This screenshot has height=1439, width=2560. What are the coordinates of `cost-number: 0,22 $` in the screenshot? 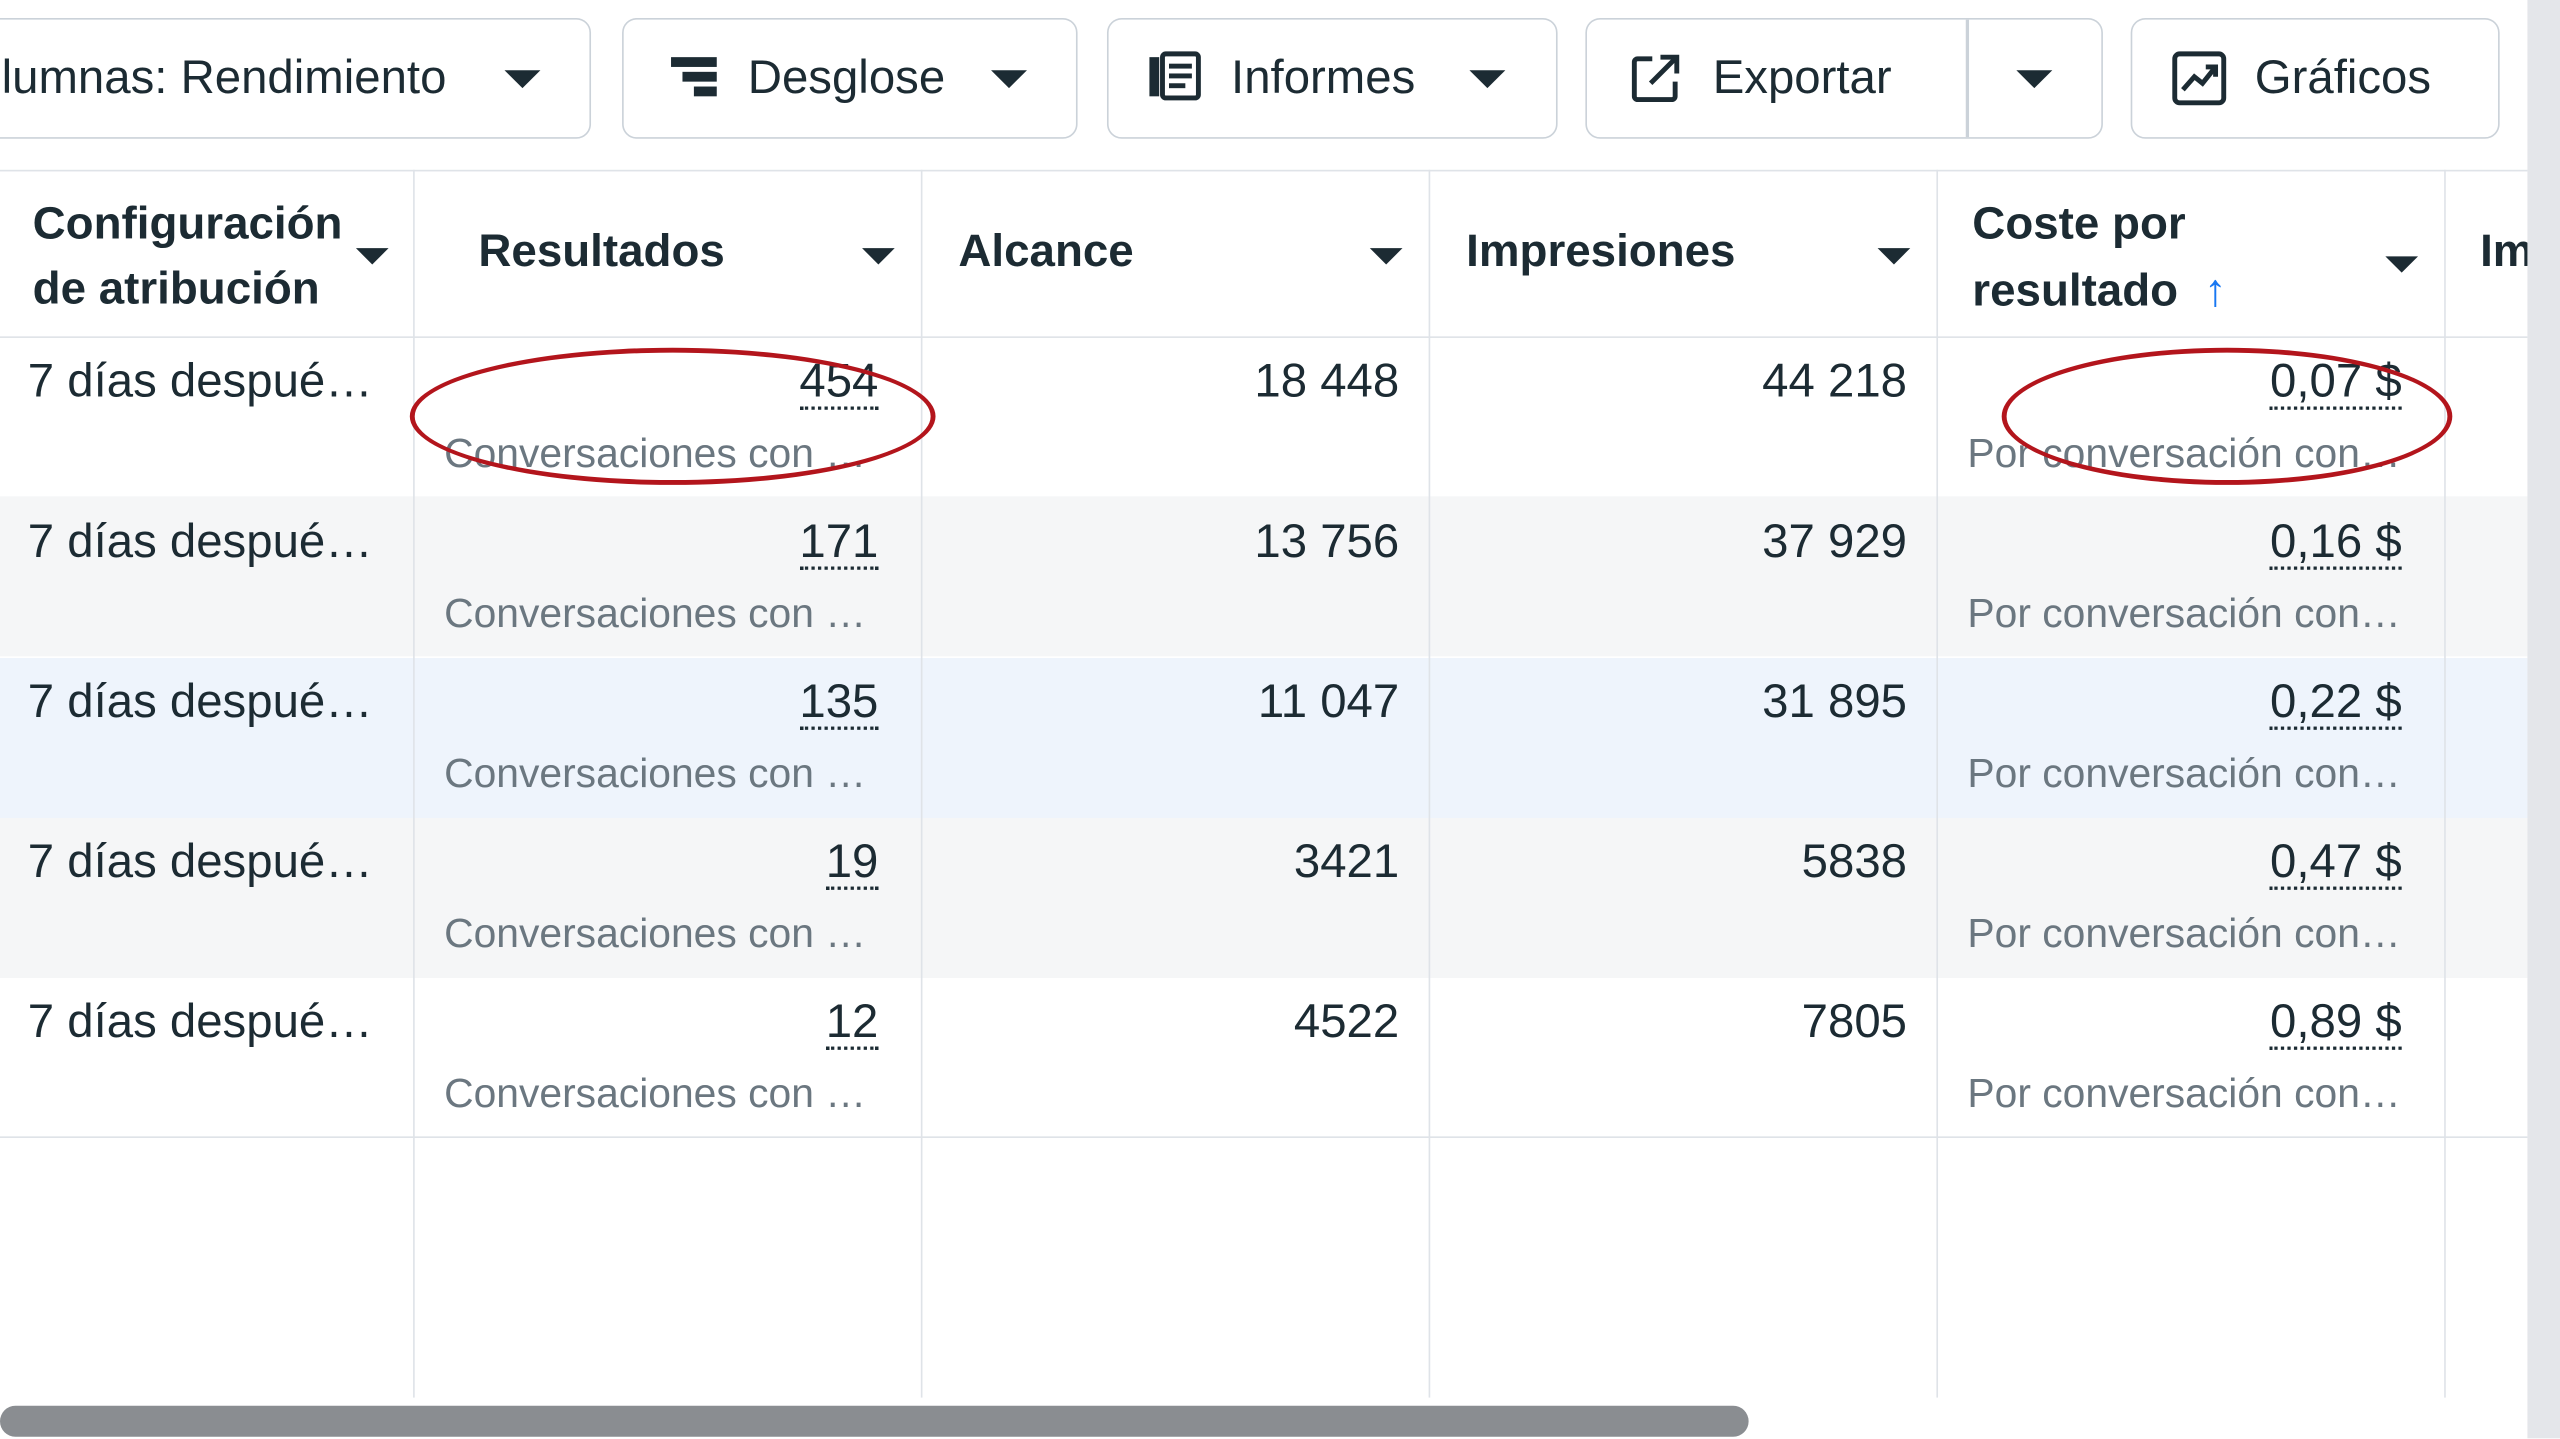 It's located at (2336, 704).